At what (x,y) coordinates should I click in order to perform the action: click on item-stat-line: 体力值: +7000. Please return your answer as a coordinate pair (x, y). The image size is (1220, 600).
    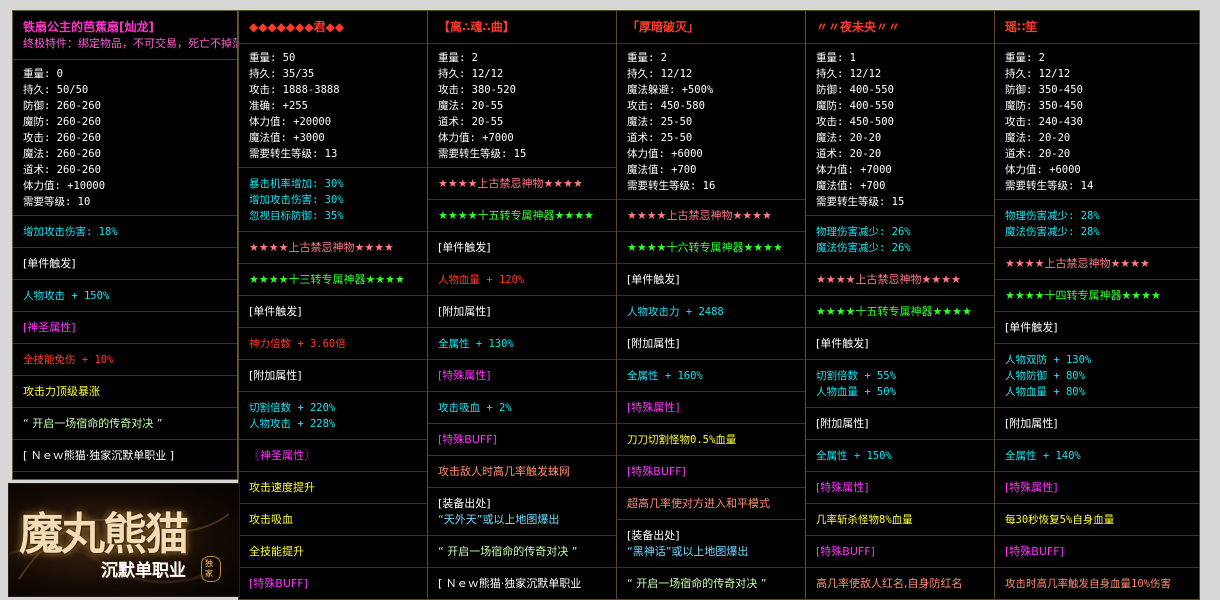
    Looking at the image, I should click on (854, 170).